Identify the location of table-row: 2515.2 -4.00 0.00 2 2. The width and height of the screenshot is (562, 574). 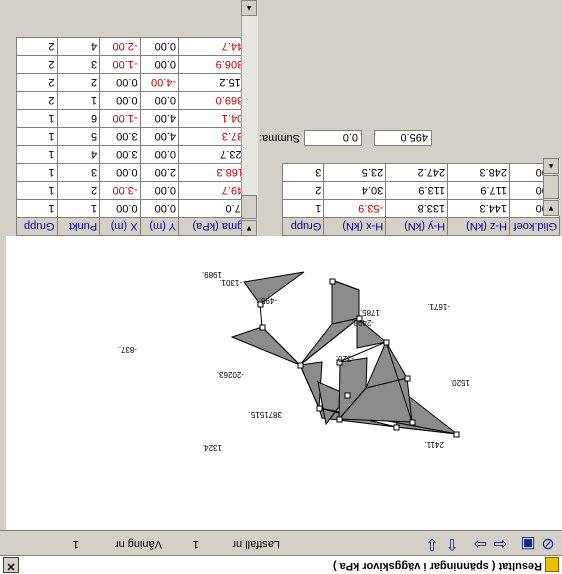
(136, 82).